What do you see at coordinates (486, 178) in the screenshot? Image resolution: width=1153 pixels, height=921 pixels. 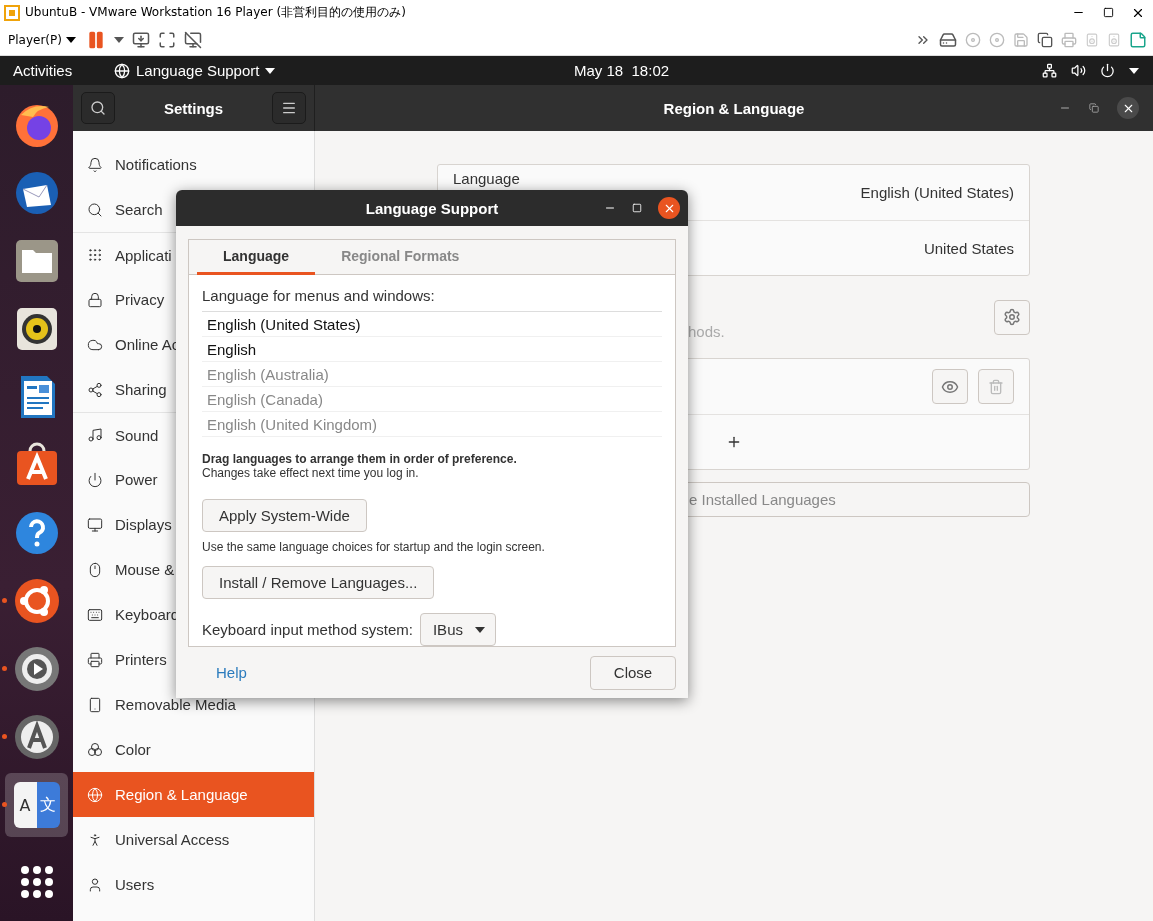 I see `row-label: Language` at bounding box center [486, 178].